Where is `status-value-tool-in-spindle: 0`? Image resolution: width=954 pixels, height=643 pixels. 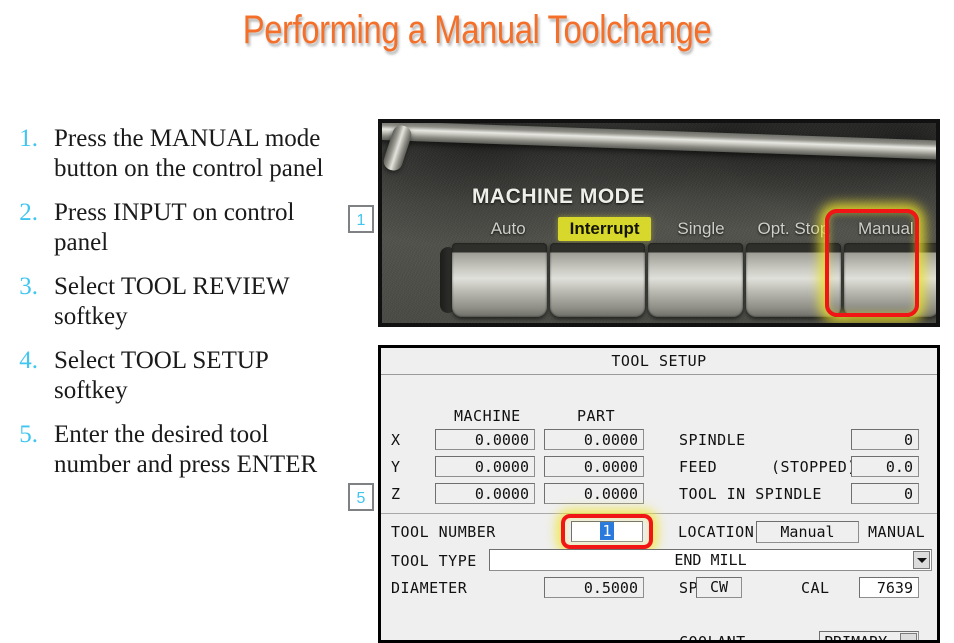
status-value-tool-in-spindle: 0 is located at coordinates (885, 493).